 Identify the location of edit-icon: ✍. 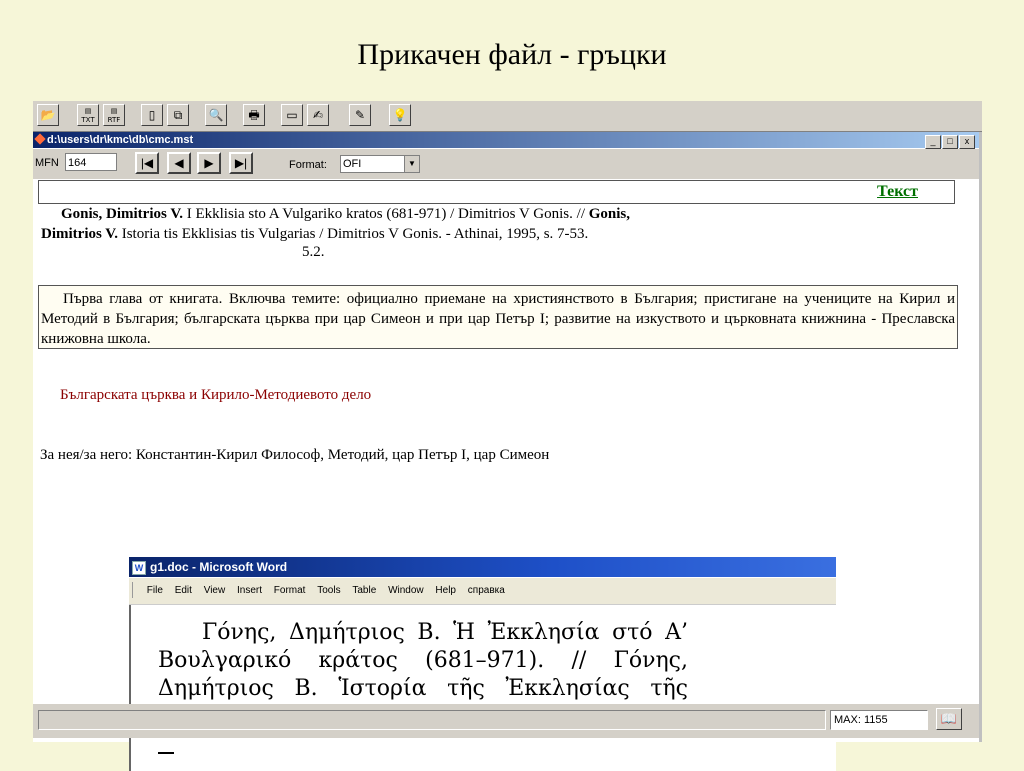
(318, 115).